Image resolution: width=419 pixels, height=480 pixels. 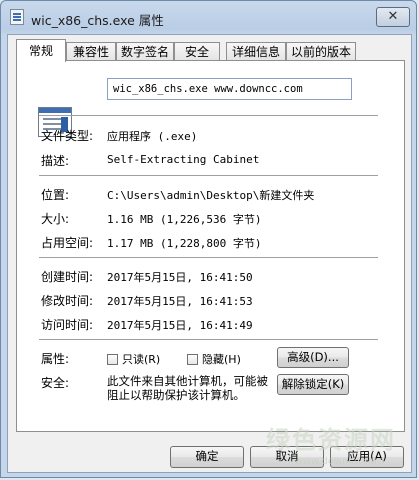 What do you see at coordinates (180, 301) in the screenshot?
I see `modified-value: 2017年5月15日, 16:41:53` at bounding box center [180, 301].